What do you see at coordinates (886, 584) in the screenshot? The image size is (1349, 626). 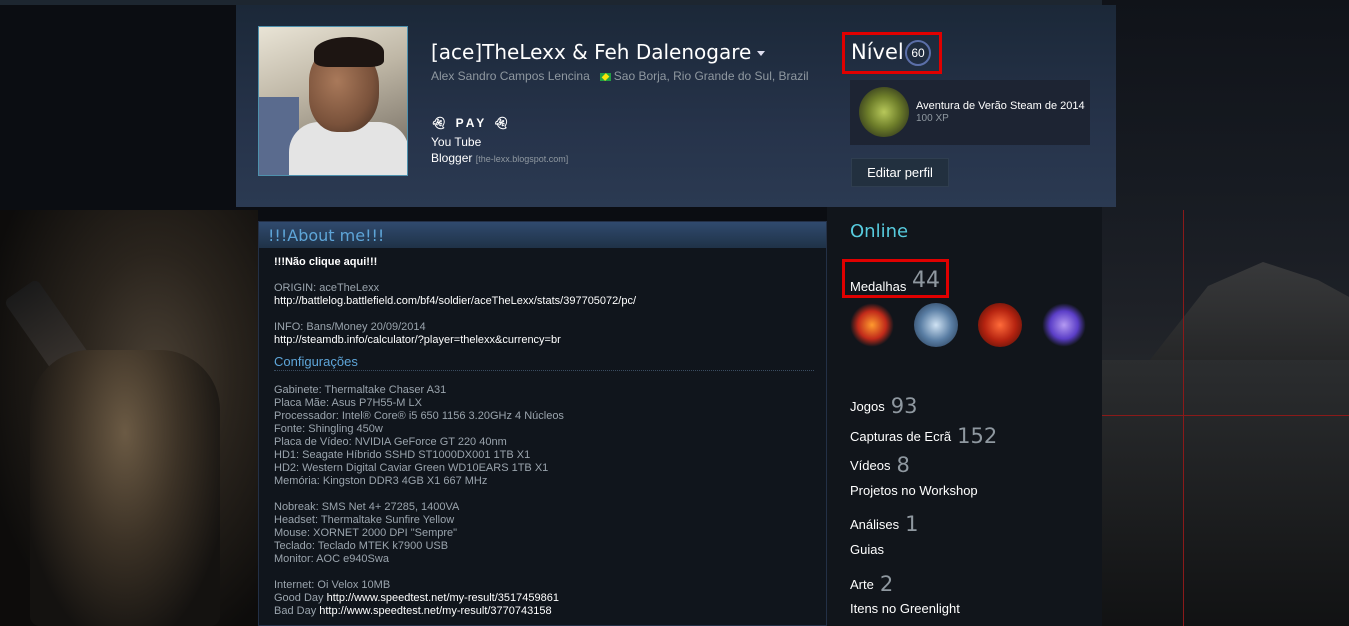 I see `stat-count: 2` at bounding box center [886, 584].